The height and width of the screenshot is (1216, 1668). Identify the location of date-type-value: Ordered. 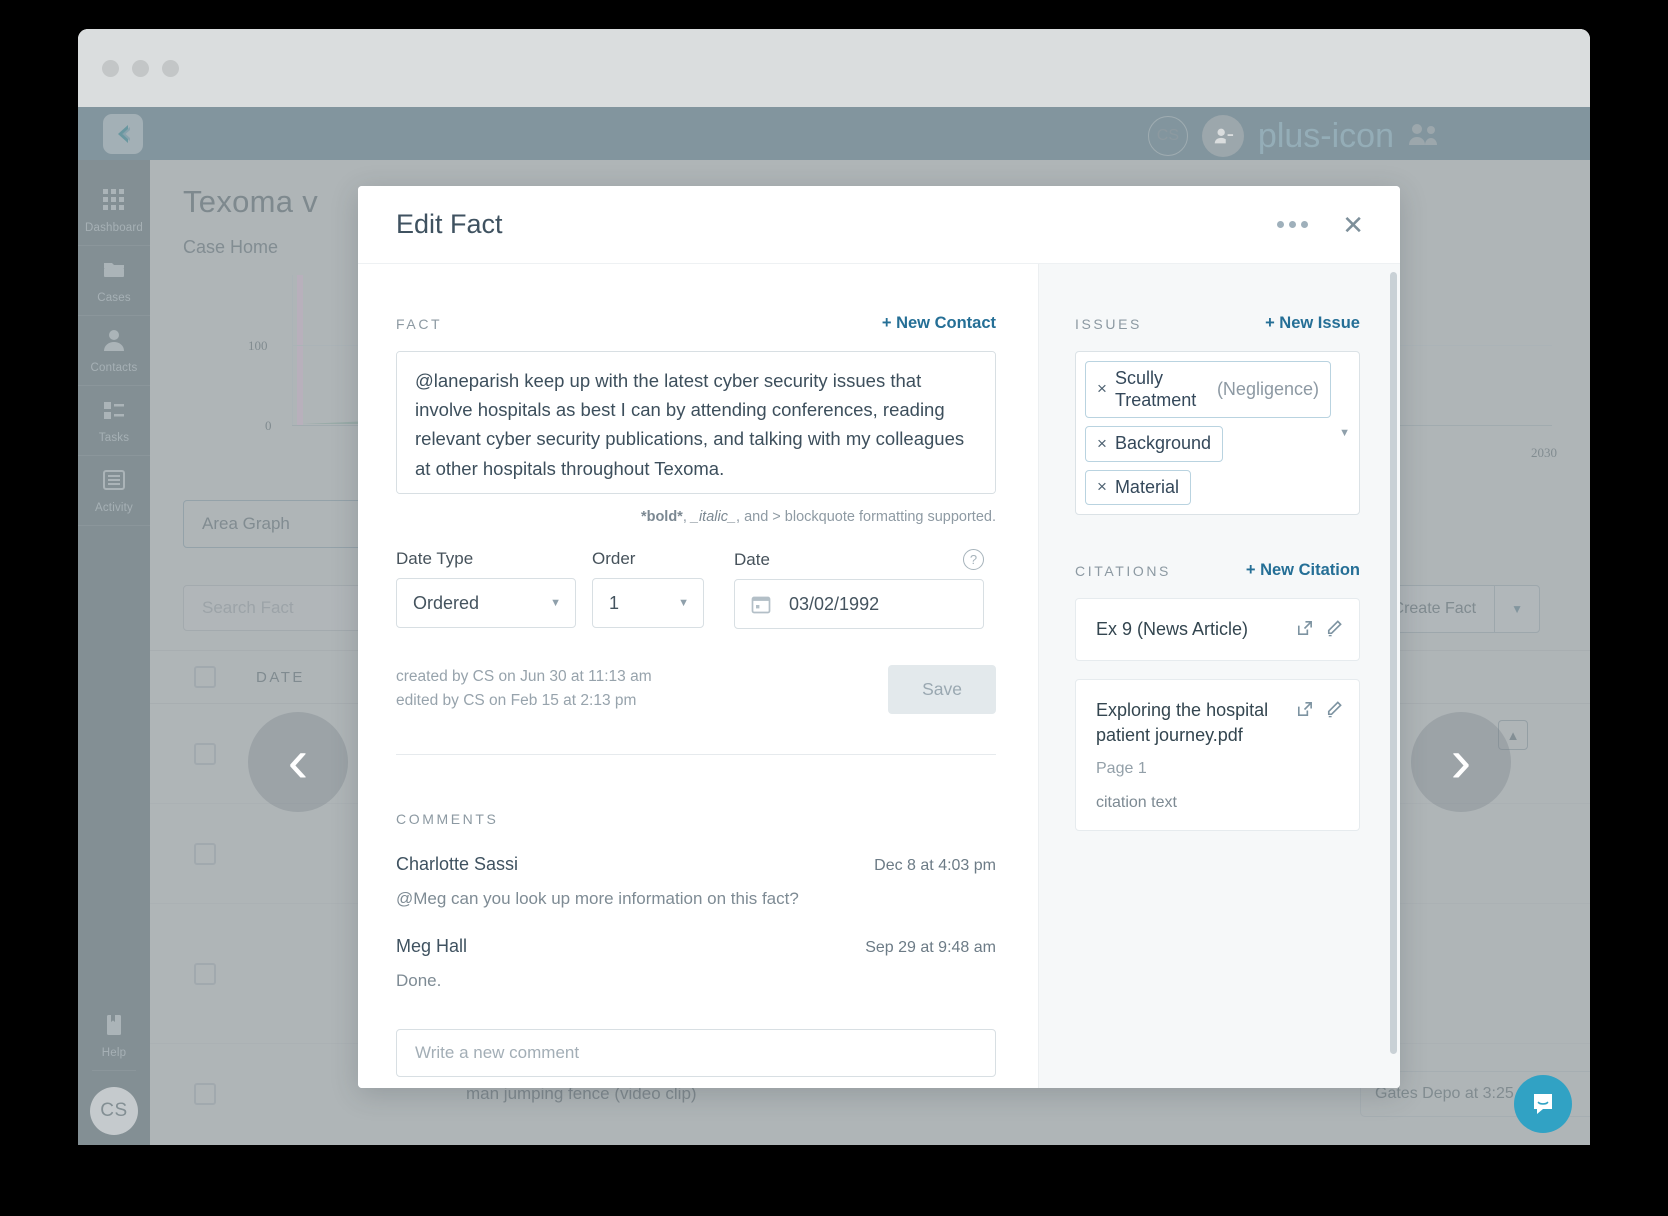
(446, 602).